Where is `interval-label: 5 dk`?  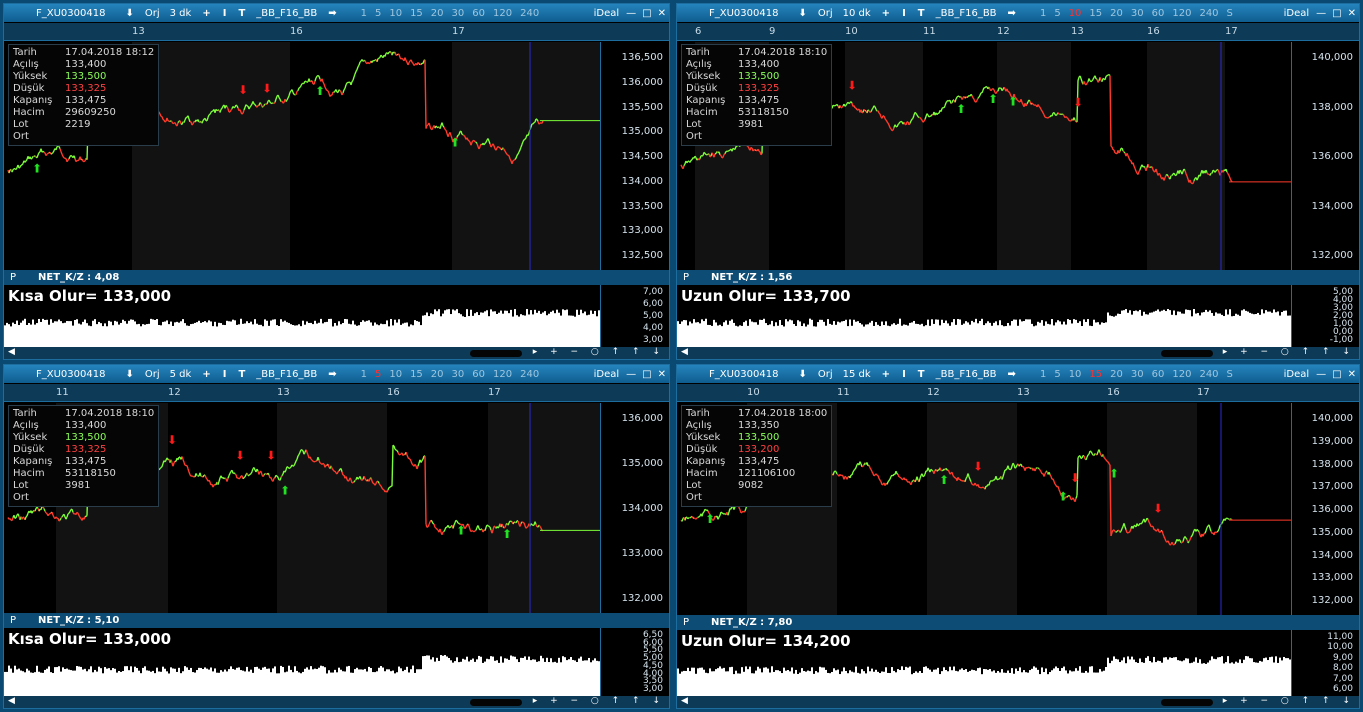 interval-label: 5 dk is located at coordinates (181, 374).